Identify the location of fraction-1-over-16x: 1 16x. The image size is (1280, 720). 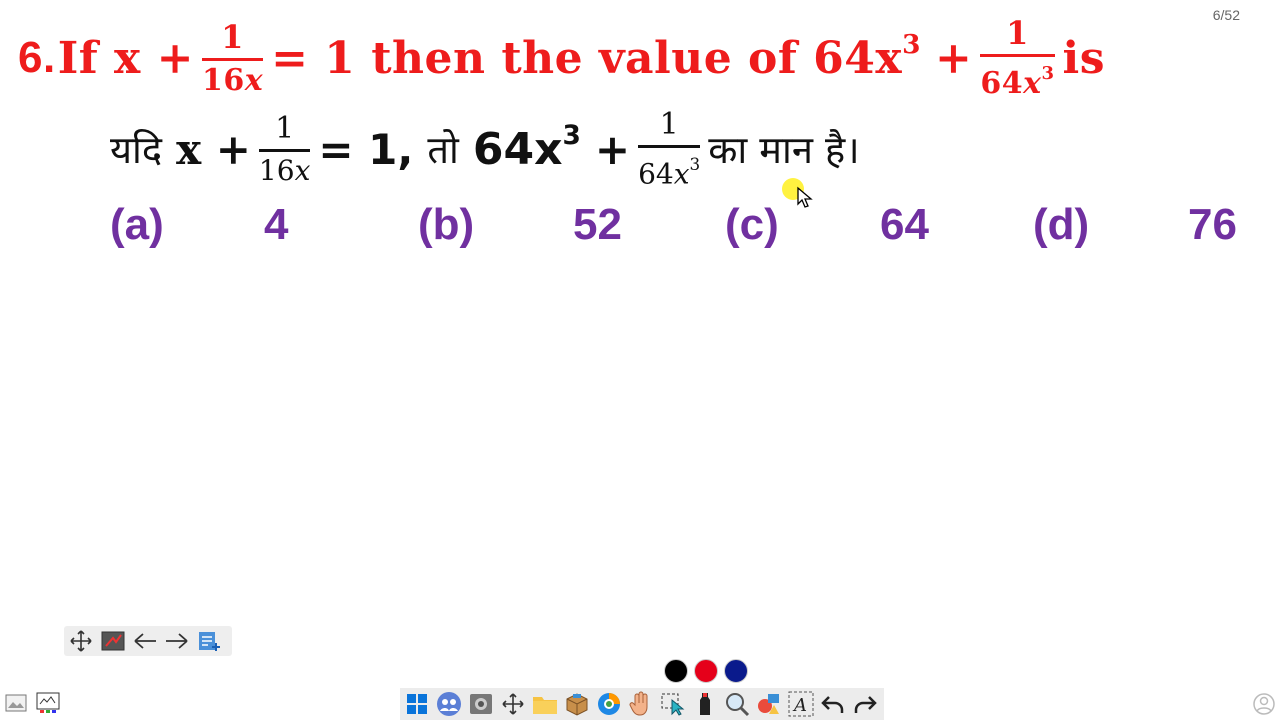
(232, 58).